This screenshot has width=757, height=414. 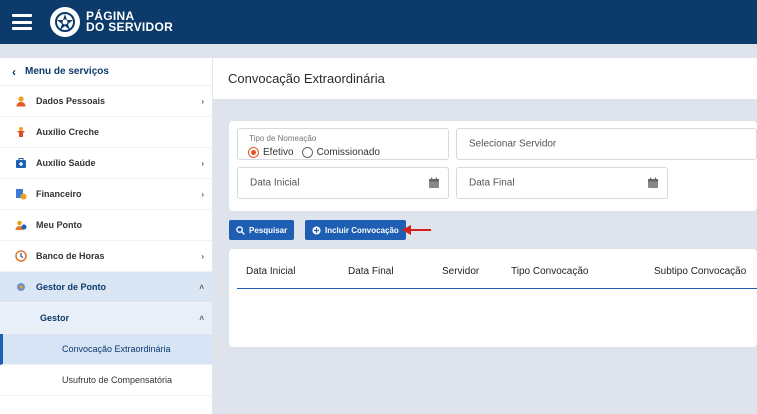 I want to click on sidebar-item-auxilio-creche: Auxílio Creche, so click(x=106, y=132).